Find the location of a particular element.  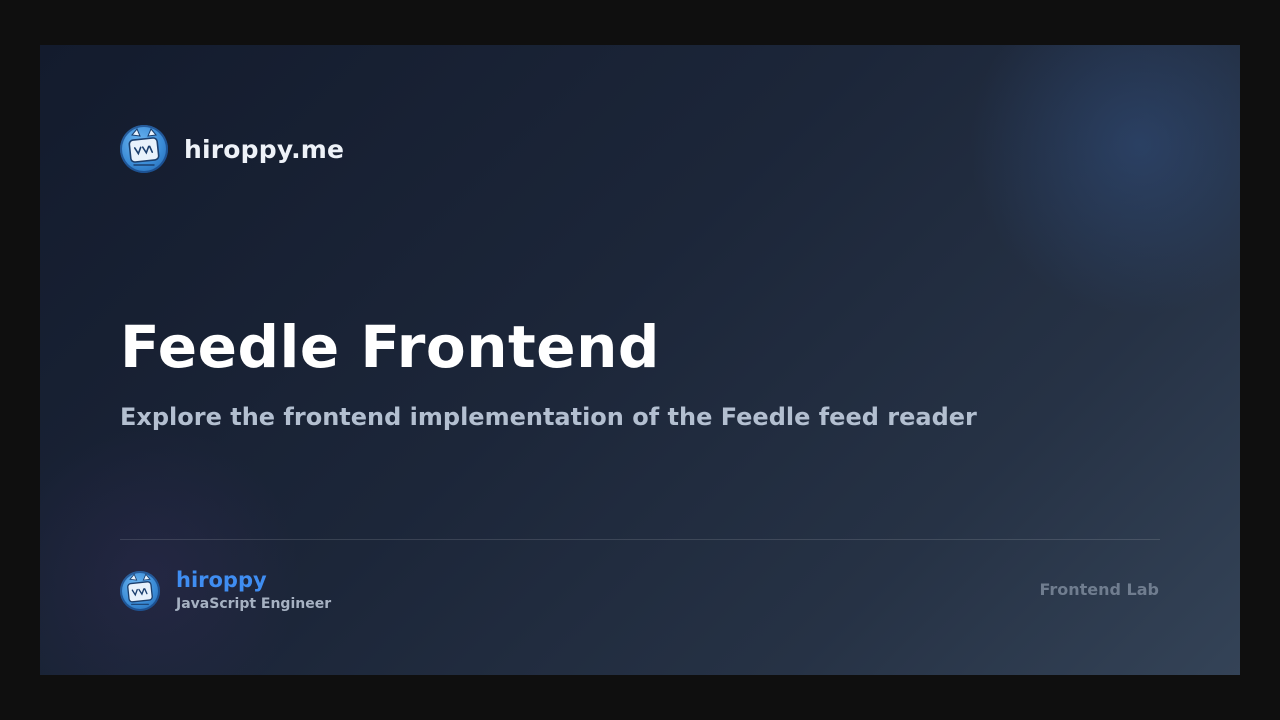

author-role: JavaScript Engineer is located at coordinates (254, 604).